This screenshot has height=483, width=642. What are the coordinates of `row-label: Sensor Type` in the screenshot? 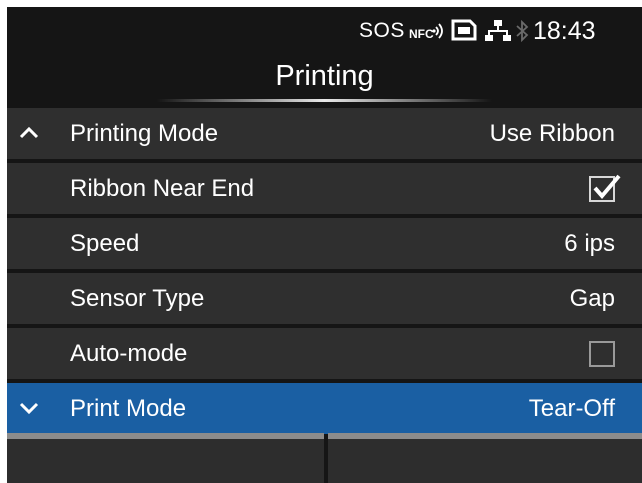 It's located at (137, 298).